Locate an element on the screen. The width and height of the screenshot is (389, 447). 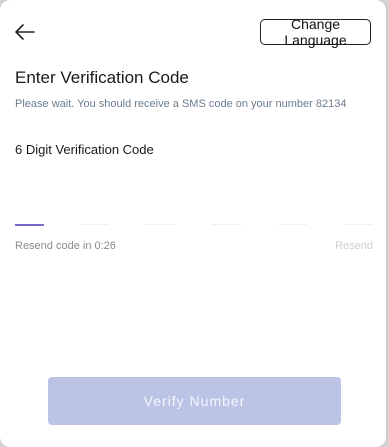
resend-countdown: Resend code in 0:26 is located at coordinates (65, 246).